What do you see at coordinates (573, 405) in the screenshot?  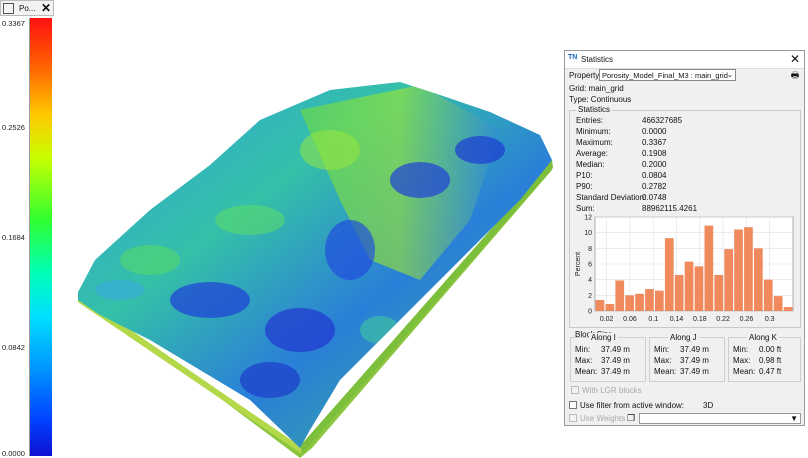 I see `filter-checkbox` at bounding box center [573, 405].